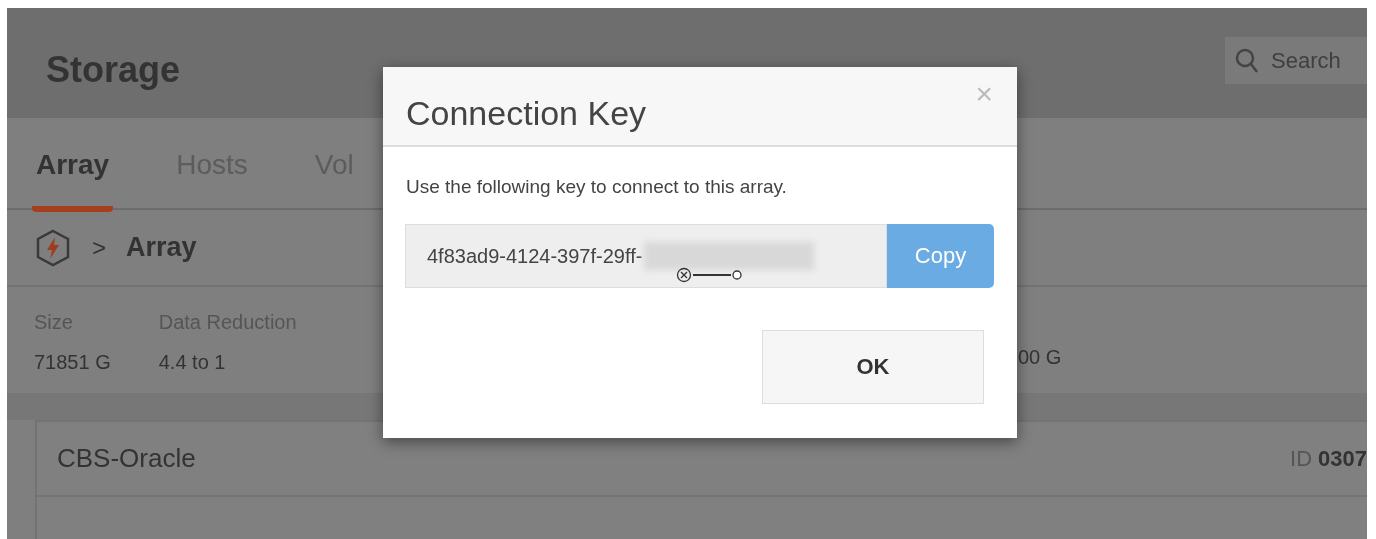 This screenshot has width=1376, height=539. I want to click on key-field: 4f83ad9-4124-397f-29ff-, so click(646, 255).